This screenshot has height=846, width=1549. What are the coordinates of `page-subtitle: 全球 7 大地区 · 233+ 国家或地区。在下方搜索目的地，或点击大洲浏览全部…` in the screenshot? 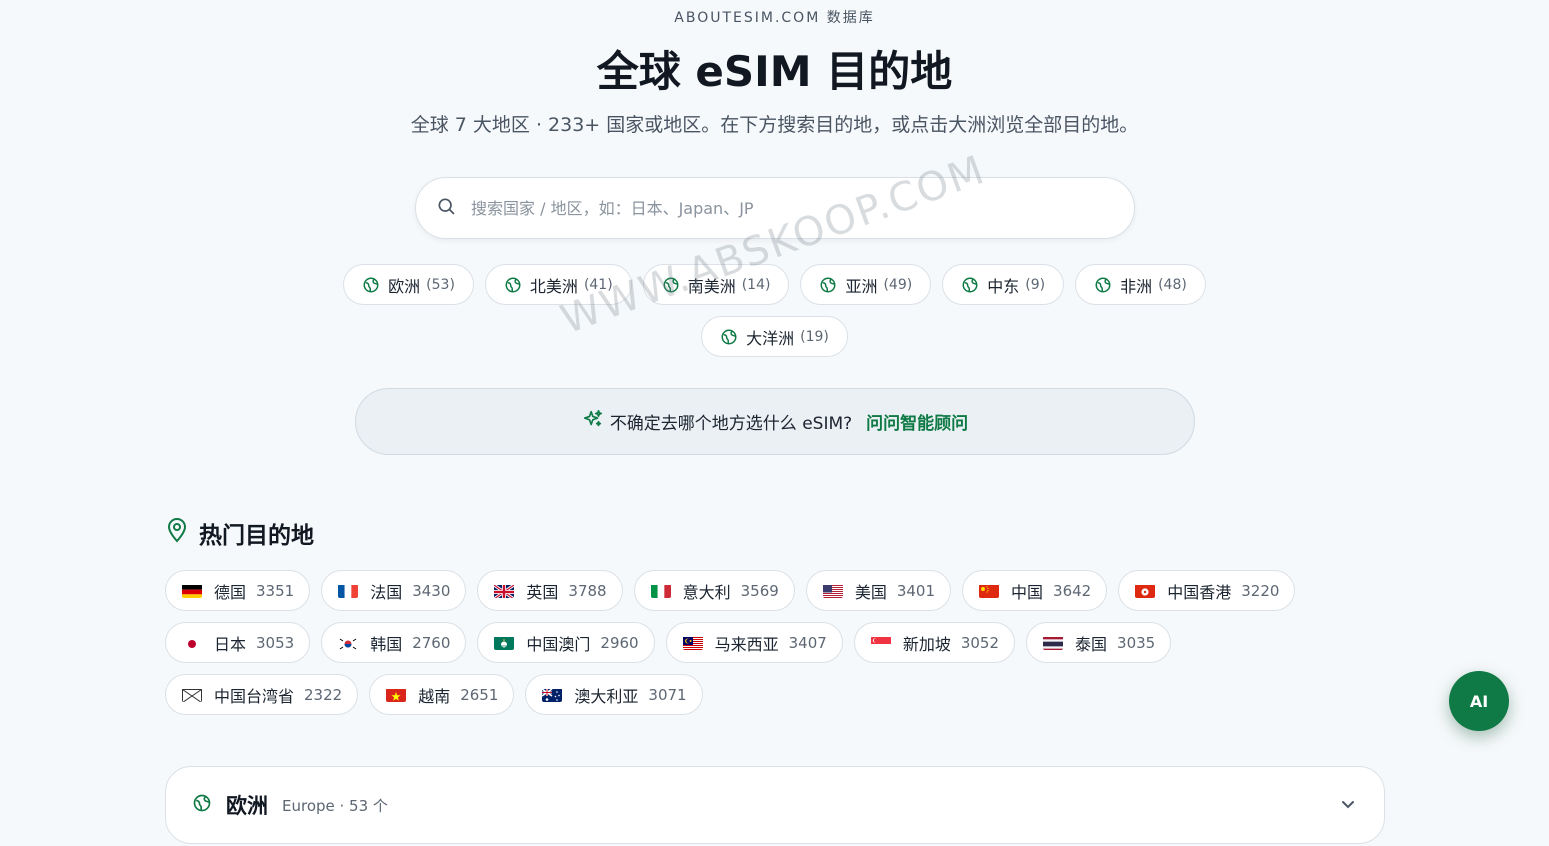 It's located at (774, 125).